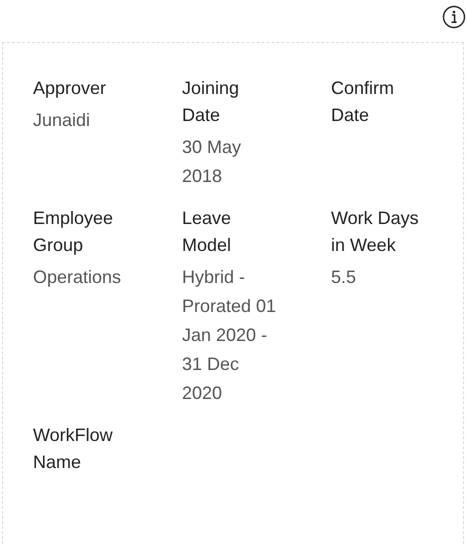  What do you see at coordinates (207, 232) in the screenshot?
I see `field-label: Leave Model` at bounding box center [207, 232].